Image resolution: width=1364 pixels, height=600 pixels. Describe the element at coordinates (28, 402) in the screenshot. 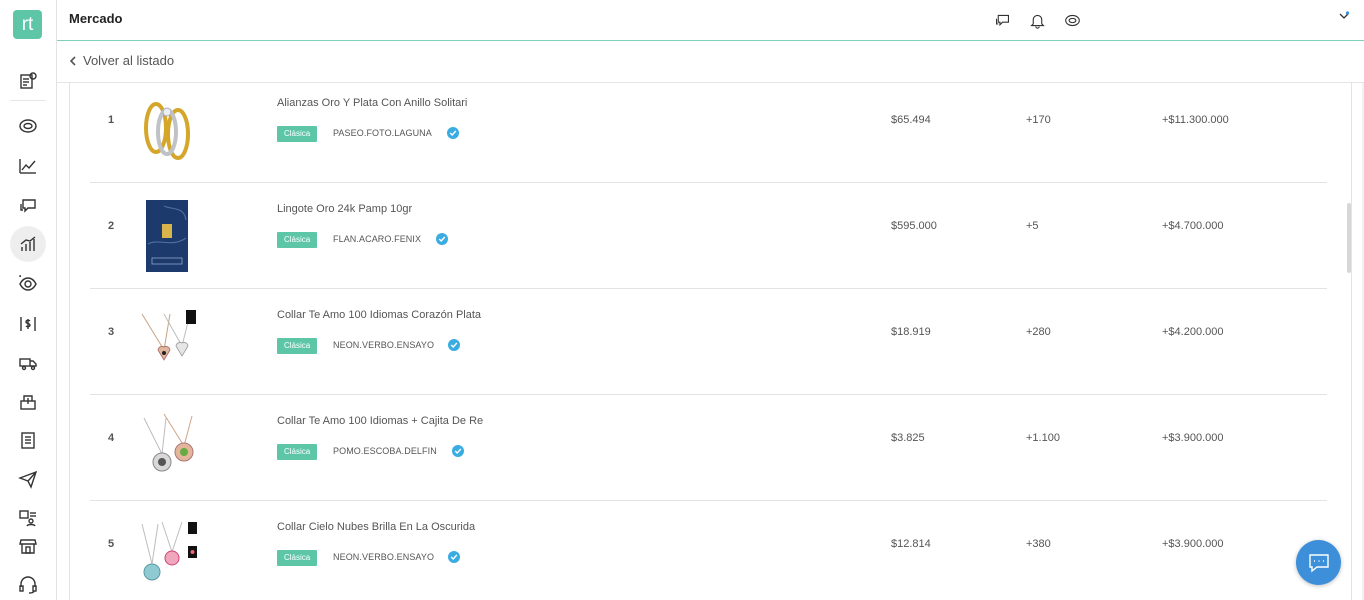

I see `box-upload-icon` at that location.